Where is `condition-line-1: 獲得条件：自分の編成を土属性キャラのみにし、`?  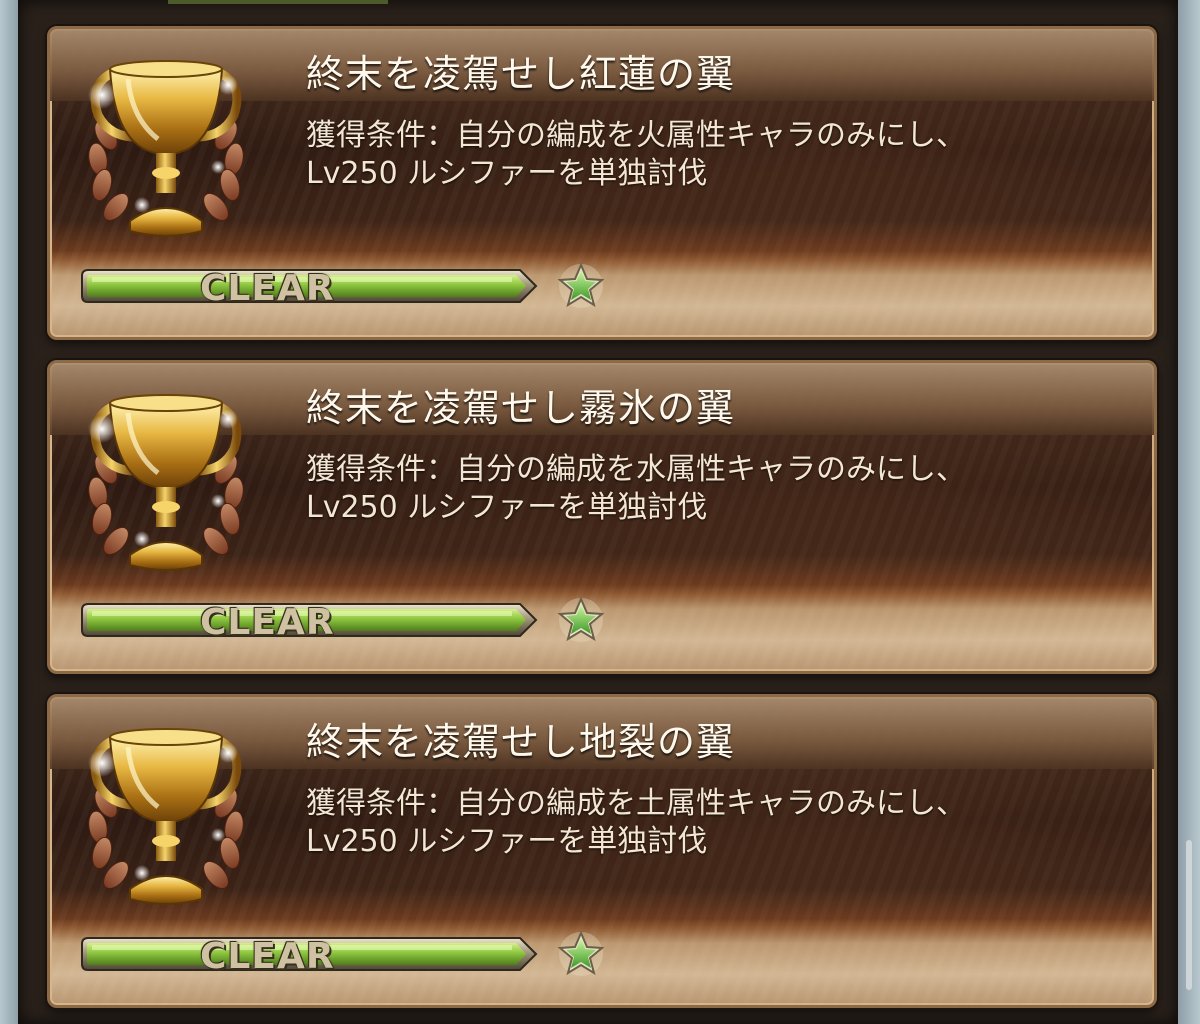 condition-line-1: 獲得条件：自分の編成を土属性キャラのみにし、 is located at coordinates (636, 803).